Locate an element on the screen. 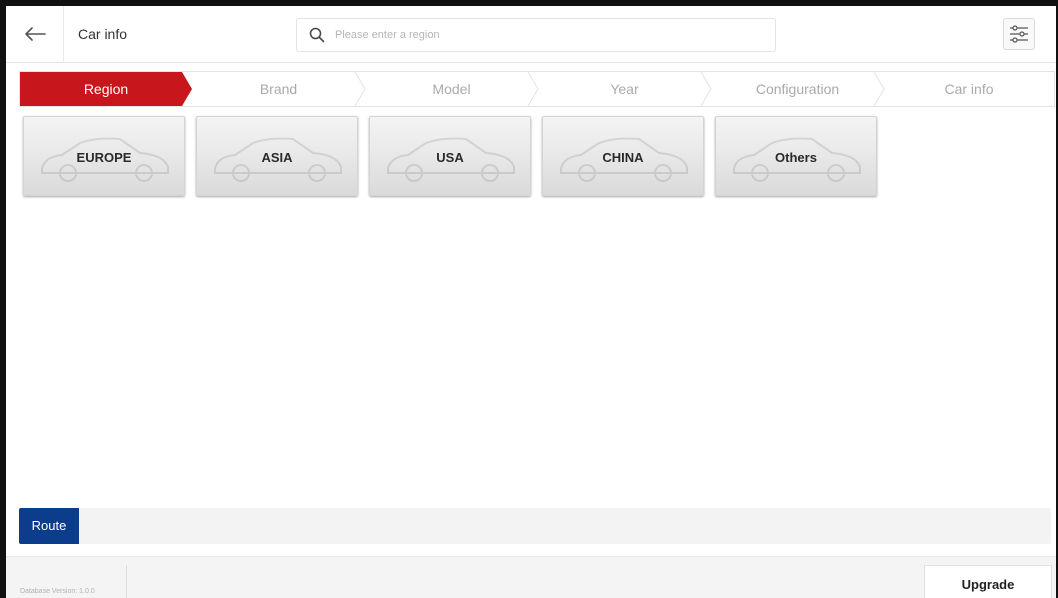 Image resolution: width=1058 pixels, height=598 pixels. search-input is located at coordinates (545, 35).